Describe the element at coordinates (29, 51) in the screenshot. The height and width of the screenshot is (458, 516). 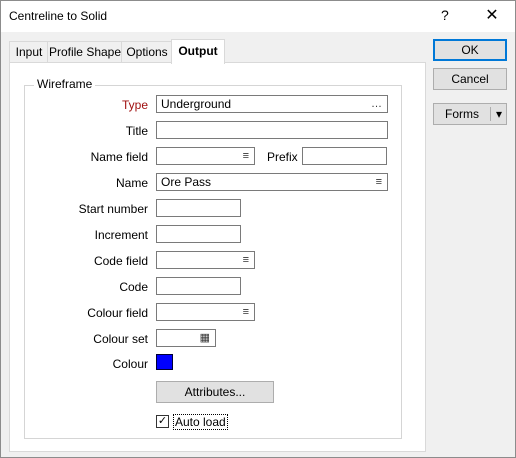
I see `tab-input: Input` at that location.